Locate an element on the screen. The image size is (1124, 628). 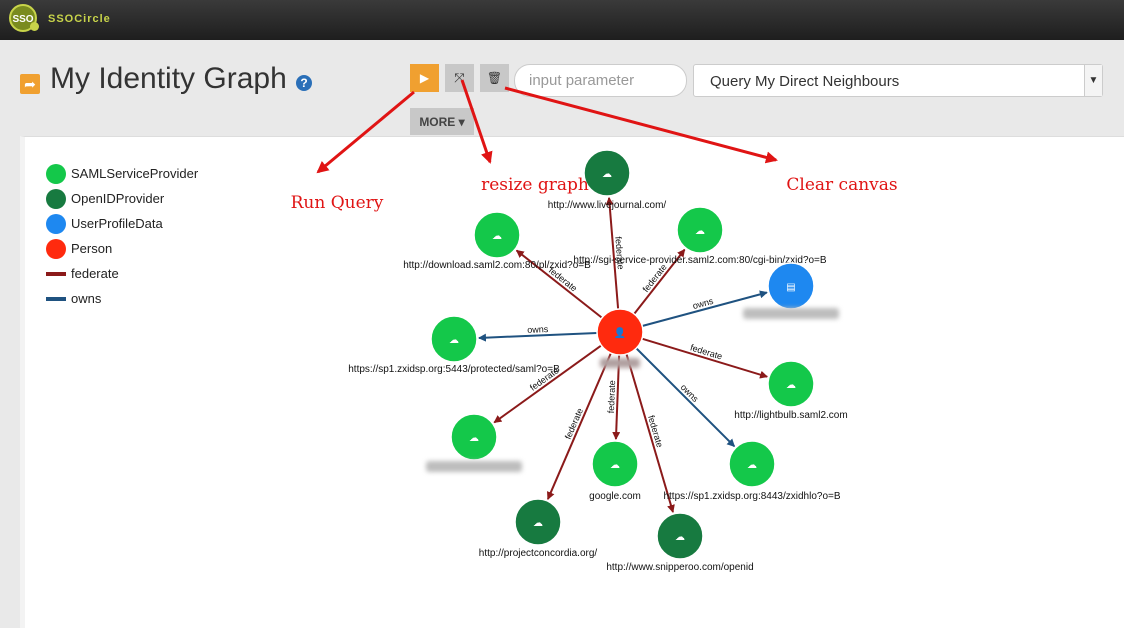
saml-node: ☁ https://sp1.zxidsp.org:8443/zxidhlo?o=B is located at coordinates (752, 471).